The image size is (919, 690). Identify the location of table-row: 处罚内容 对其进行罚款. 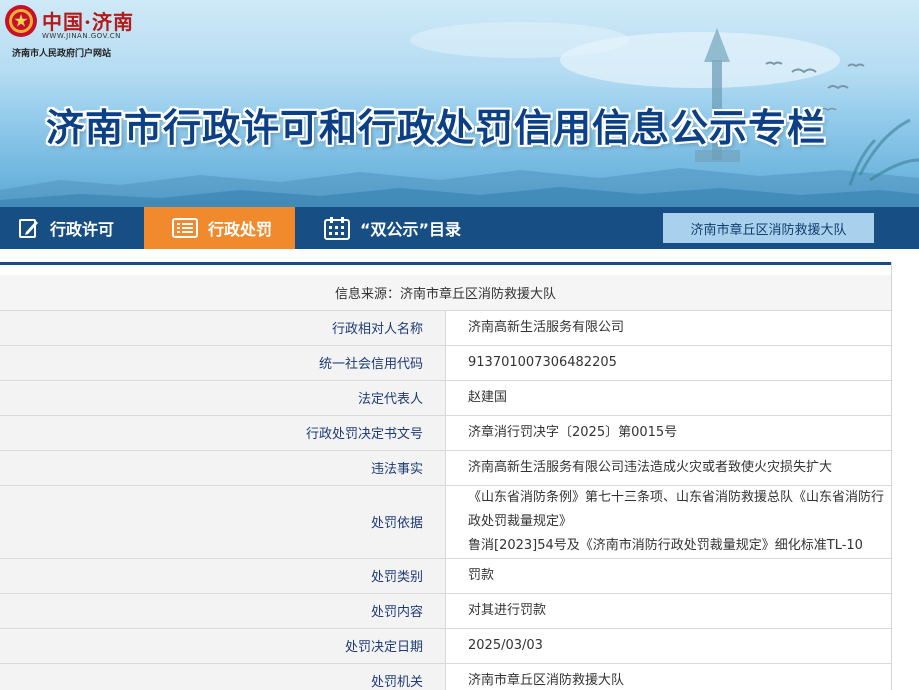
(445, 610).